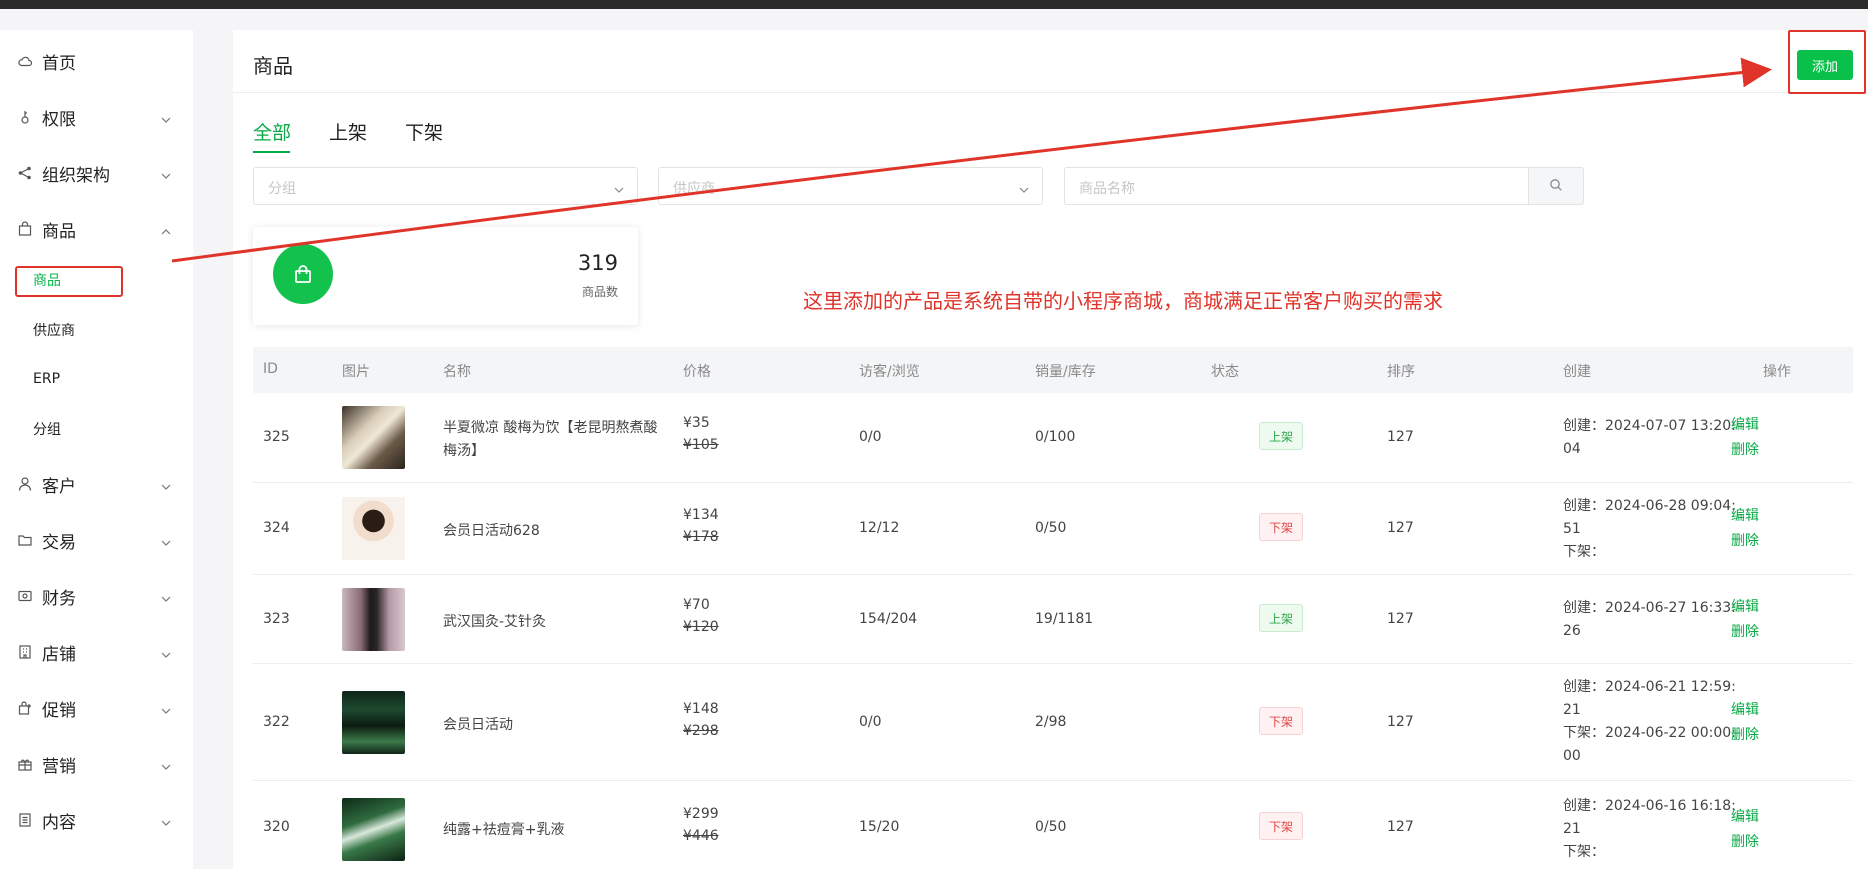  I want to click on sidebar-item-label: 组织架构, so click(76, 175).